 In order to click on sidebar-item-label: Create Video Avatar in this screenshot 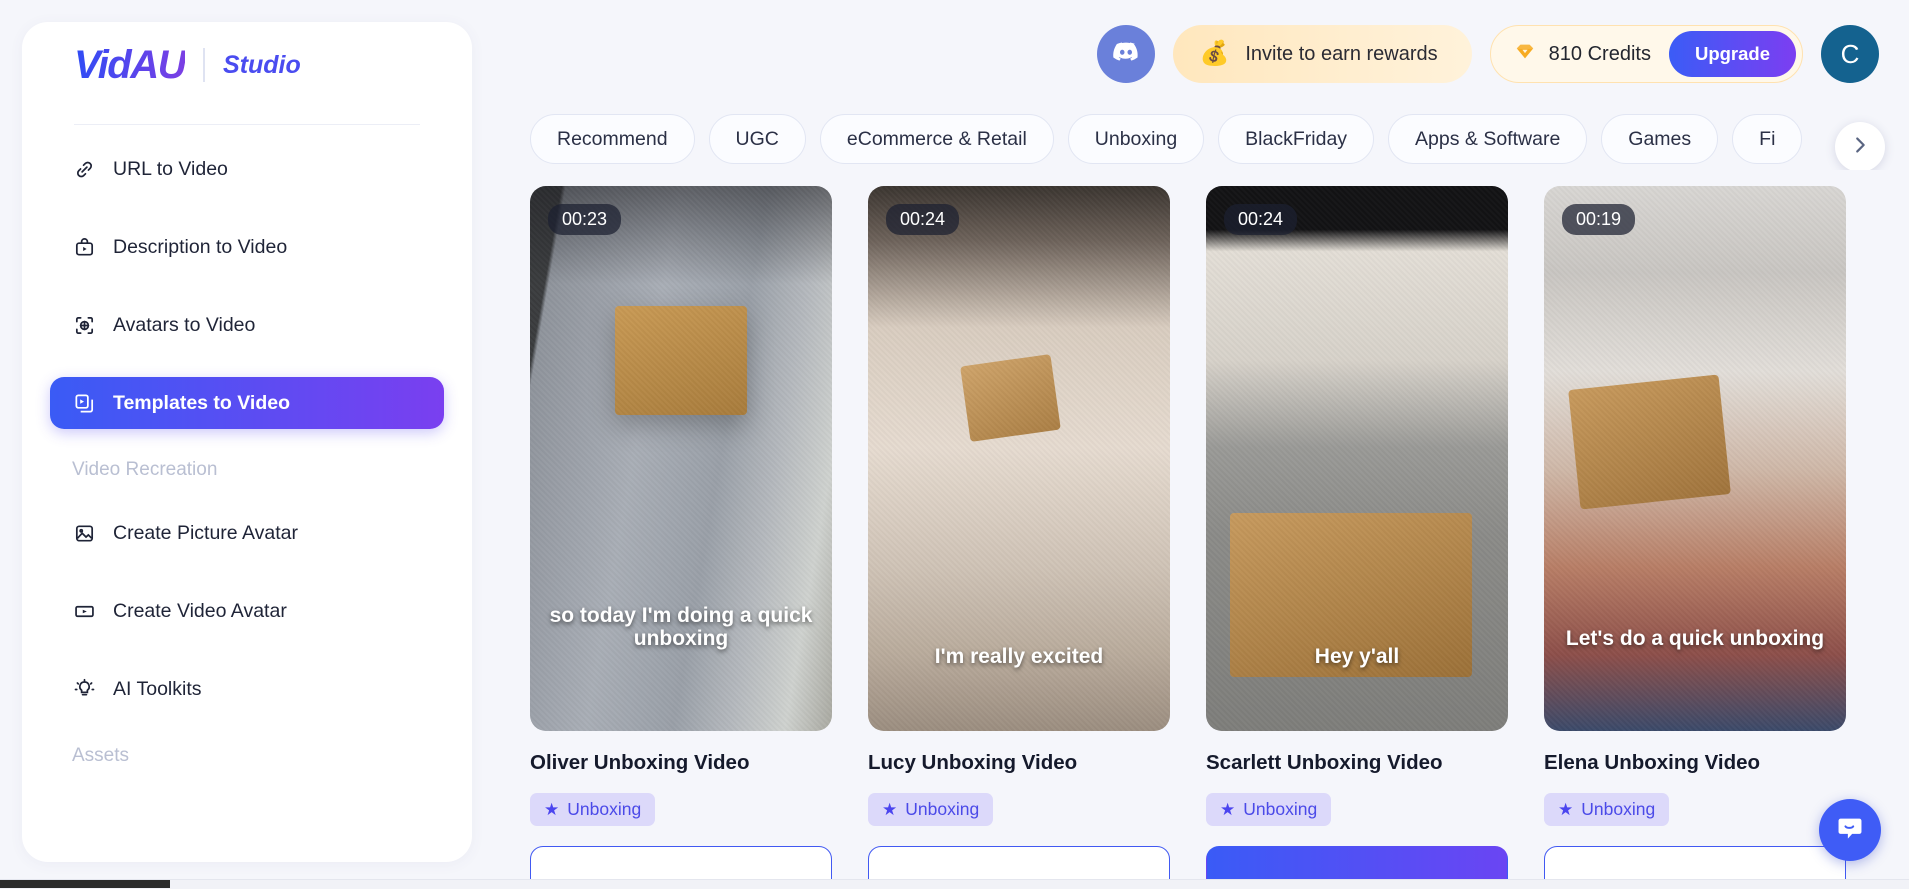, I will do `click(200, 610)`.